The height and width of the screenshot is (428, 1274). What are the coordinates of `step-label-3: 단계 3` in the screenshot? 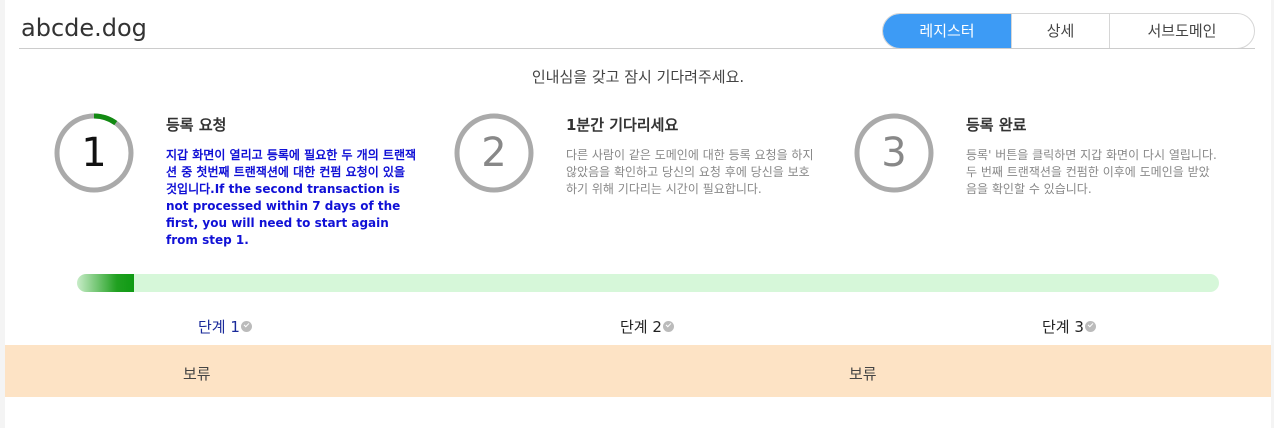 It's located at (1069, 326).